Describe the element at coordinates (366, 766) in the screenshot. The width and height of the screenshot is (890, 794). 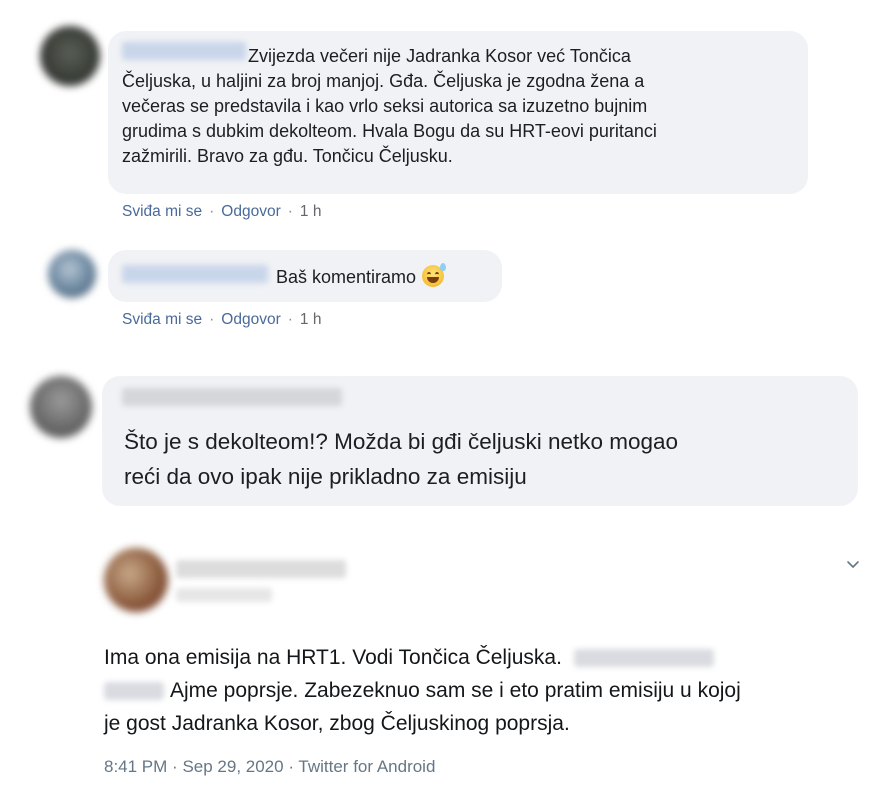
I see `tweet-source: Twitter for Android` at that location.